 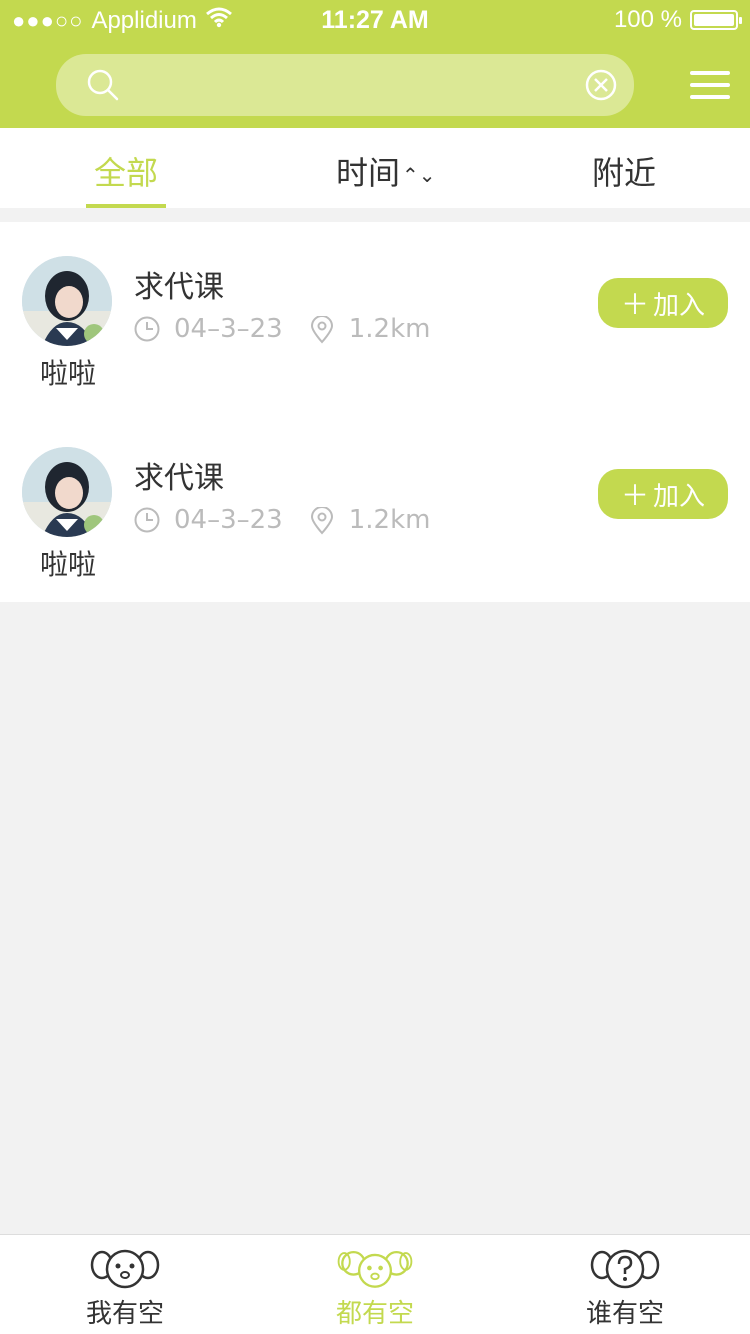 I want to click on sort-icon: ⌃⌄, so click(x=419, y=175).